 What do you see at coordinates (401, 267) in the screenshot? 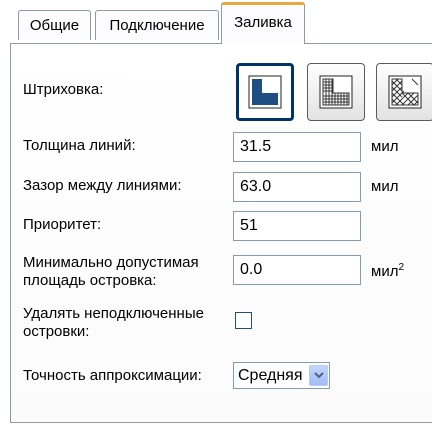
I see `min-island-area-unit-sup: 2` at bounding box center [401, 267].